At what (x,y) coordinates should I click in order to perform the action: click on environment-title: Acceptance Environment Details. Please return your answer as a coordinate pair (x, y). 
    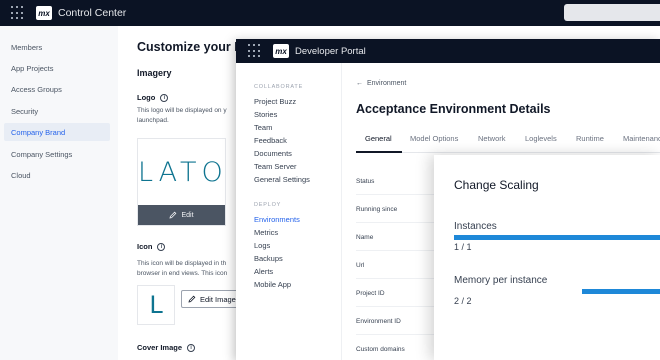
    Looking at the image, I should click on (453, 109).